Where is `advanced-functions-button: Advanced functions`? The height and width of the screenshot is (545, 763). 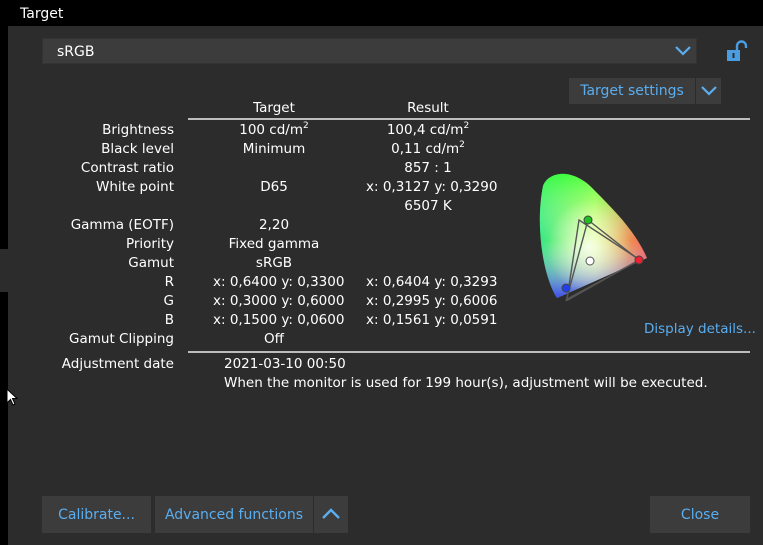
advanced-functions-button: Advanced functions is located at coordinates (234, 514).